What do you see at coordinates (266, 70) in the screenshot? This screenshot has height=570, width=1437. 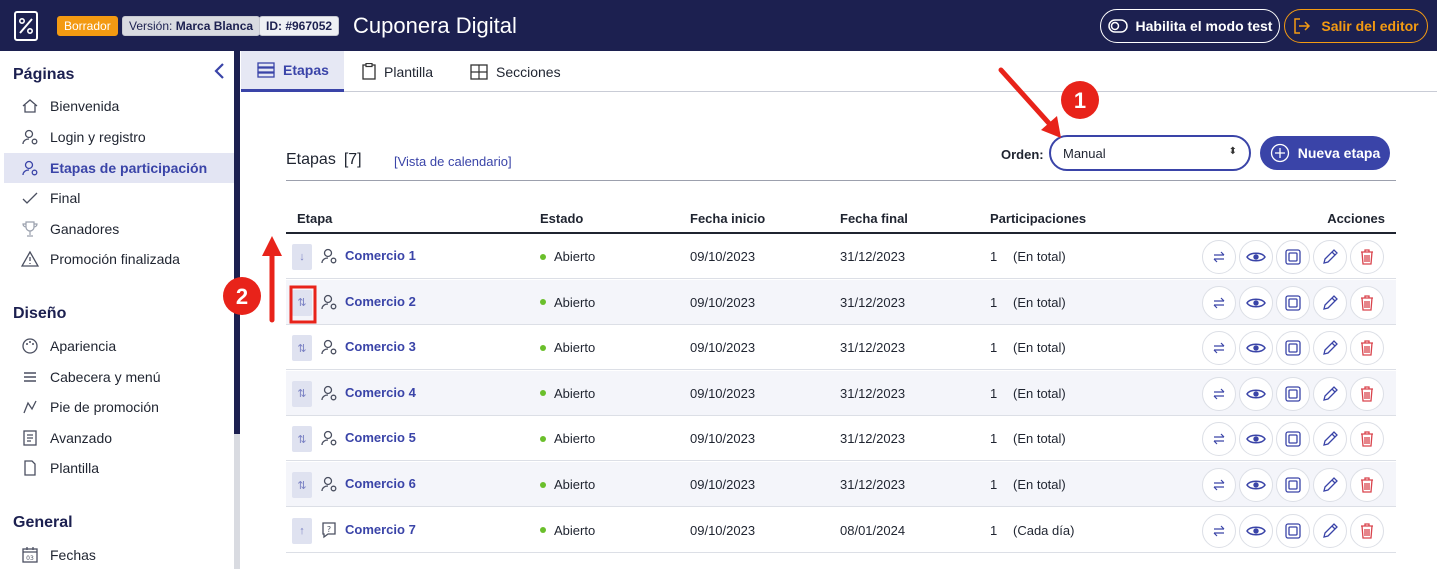 I see `list-icon` at bounding box center [266, 70].